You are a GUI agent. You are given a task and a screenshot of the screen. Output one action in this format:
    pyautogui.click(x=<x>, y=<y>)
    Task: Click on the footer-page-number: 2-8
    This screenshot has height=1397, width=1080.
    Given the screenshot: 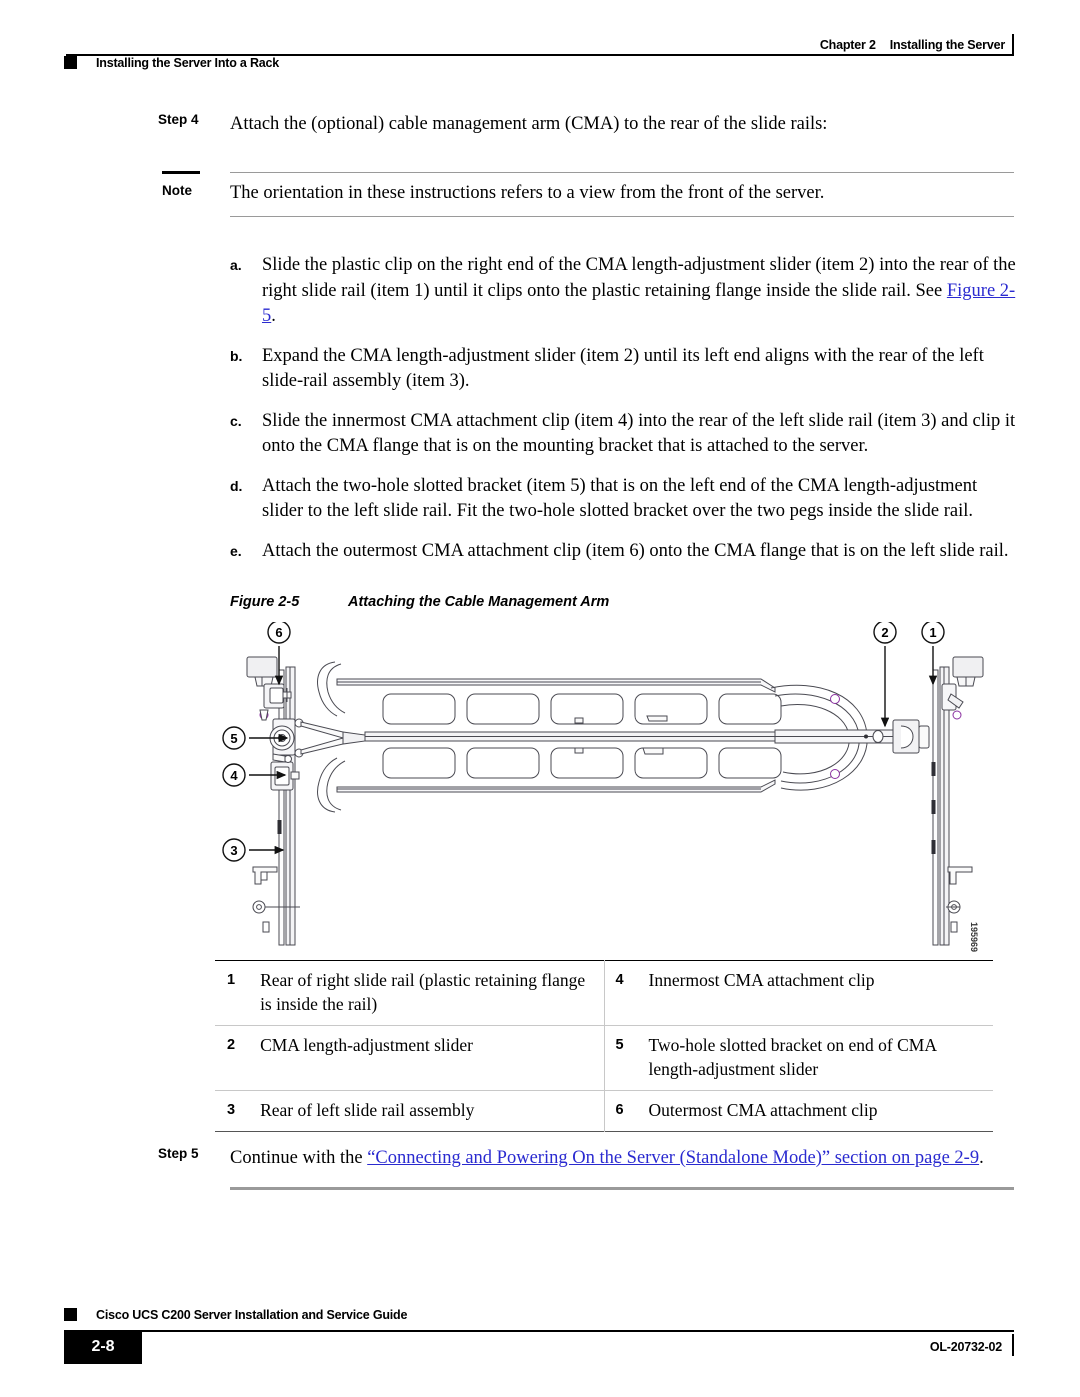 What is the action you would take?
    pyautogui.click(x=103, y=1346)
    